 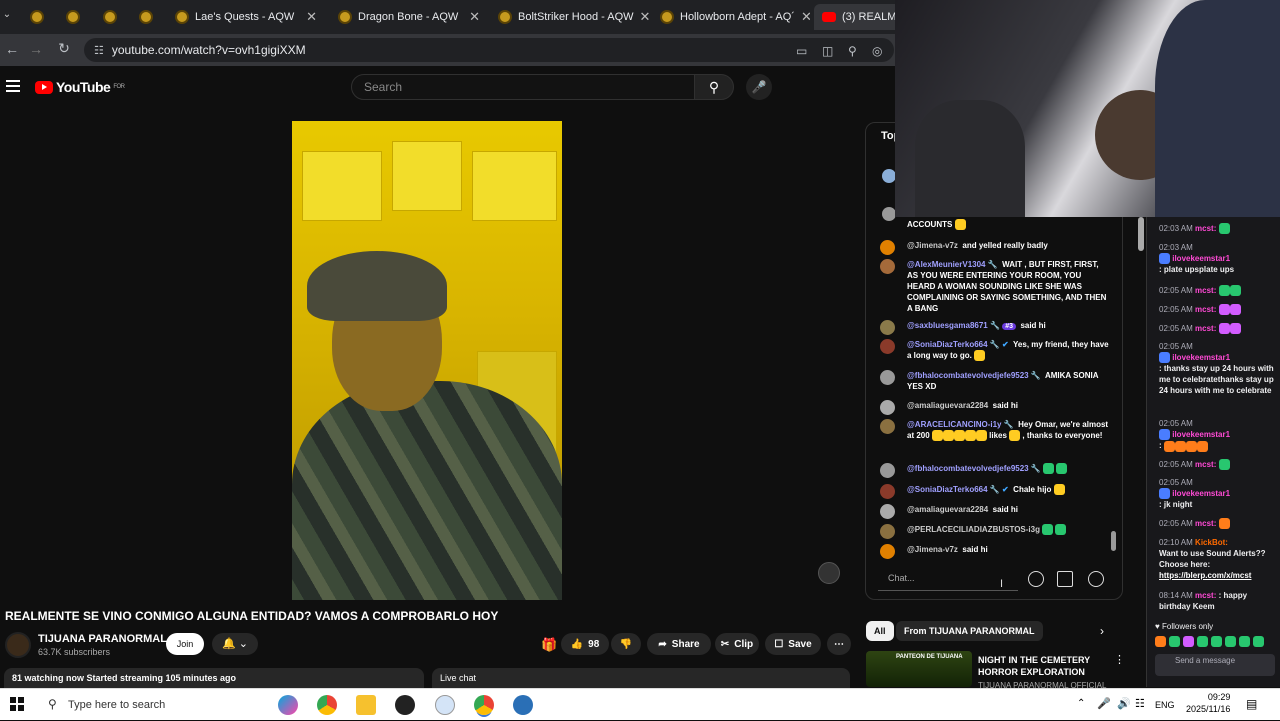 What do you see at coordinates (585, 644) in the screenshot?
I see `like-button: 👍 98` at bounding box center [585, 644].